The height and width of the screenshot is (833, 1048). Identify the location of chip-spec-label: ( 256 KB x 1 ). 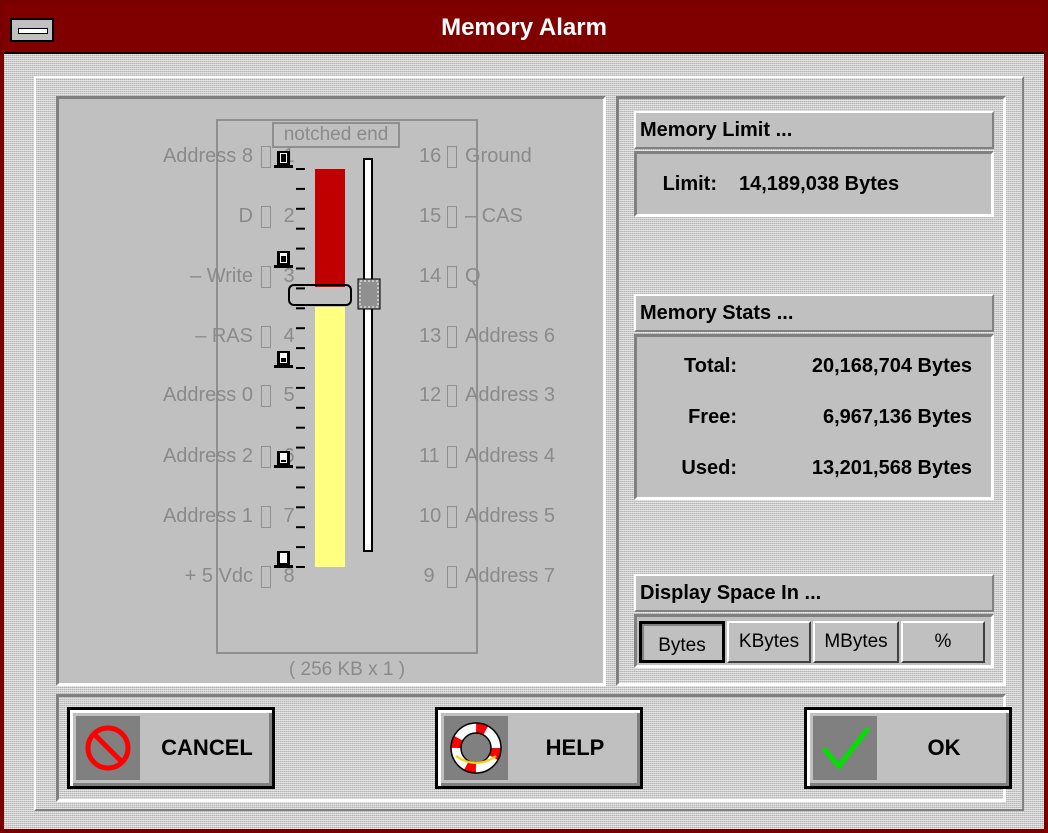
(347, 669).